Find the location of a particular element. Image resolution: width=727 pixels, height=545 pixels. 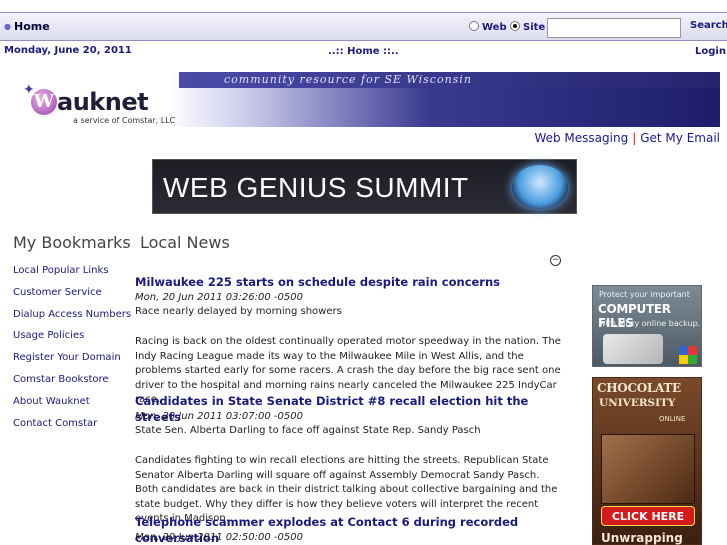

radio-selected-icon is located at coordinates (515, 26).